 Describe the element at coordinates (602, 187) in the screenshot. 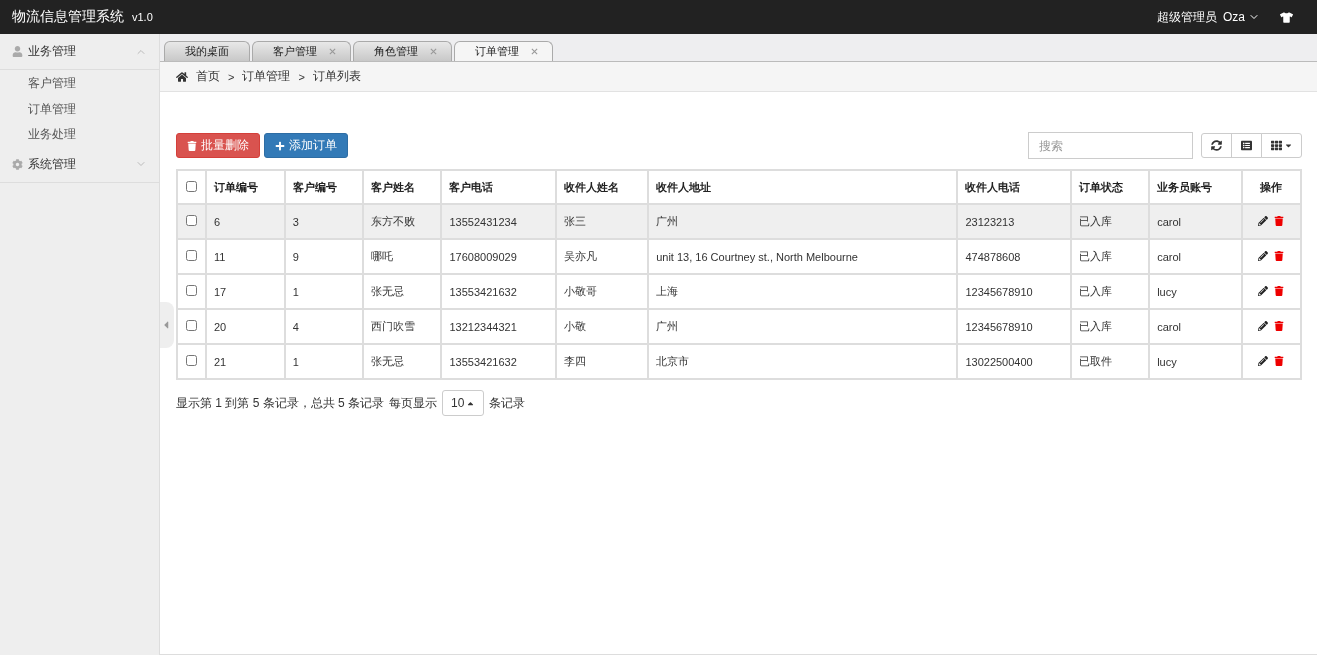

I see `column-header: 收件人姓名` at that location.